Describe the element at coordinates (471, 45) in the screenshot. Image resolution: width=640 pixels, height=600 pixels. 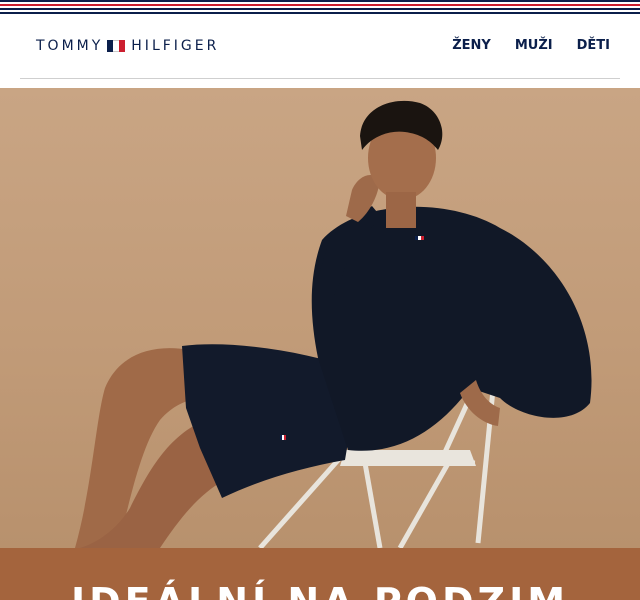
I see `nav-item-women: ŽENY` at that location.